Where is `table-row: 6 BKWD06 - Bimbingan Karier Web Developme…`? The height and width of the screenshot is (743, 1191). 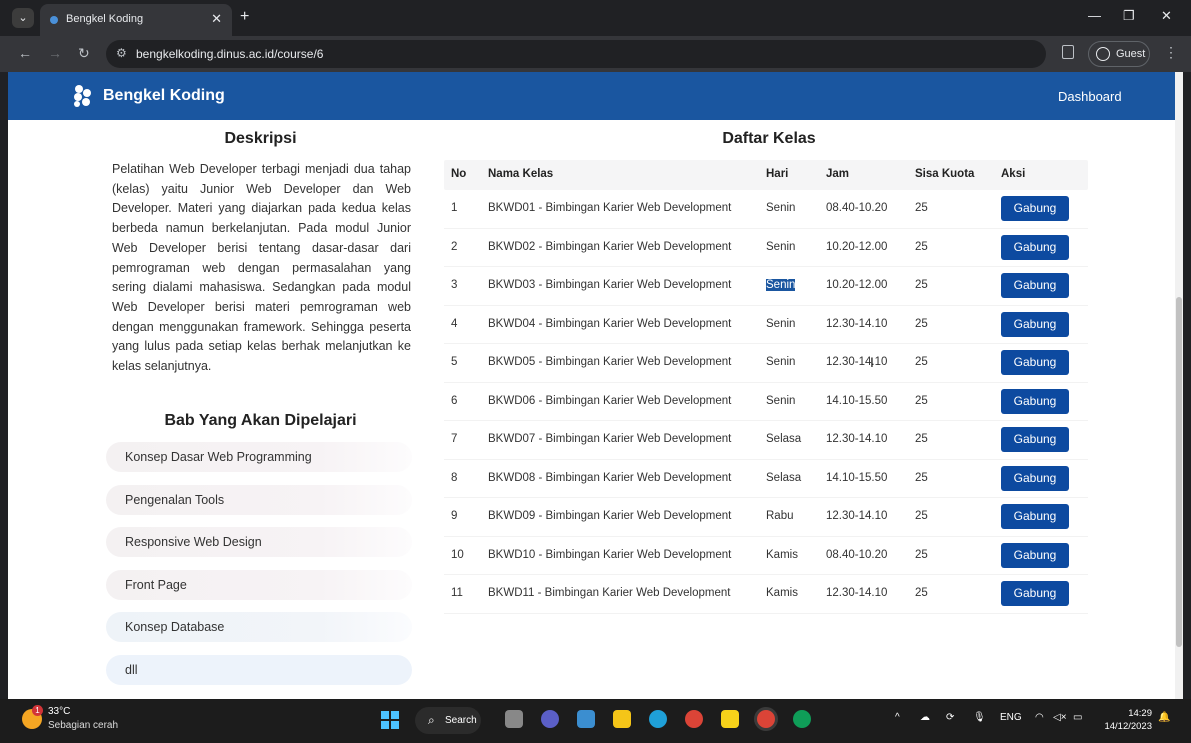 table-row: 6 BKWD06 - Bimbingan Karier Web Developme… is located at coordinates (766, 402).